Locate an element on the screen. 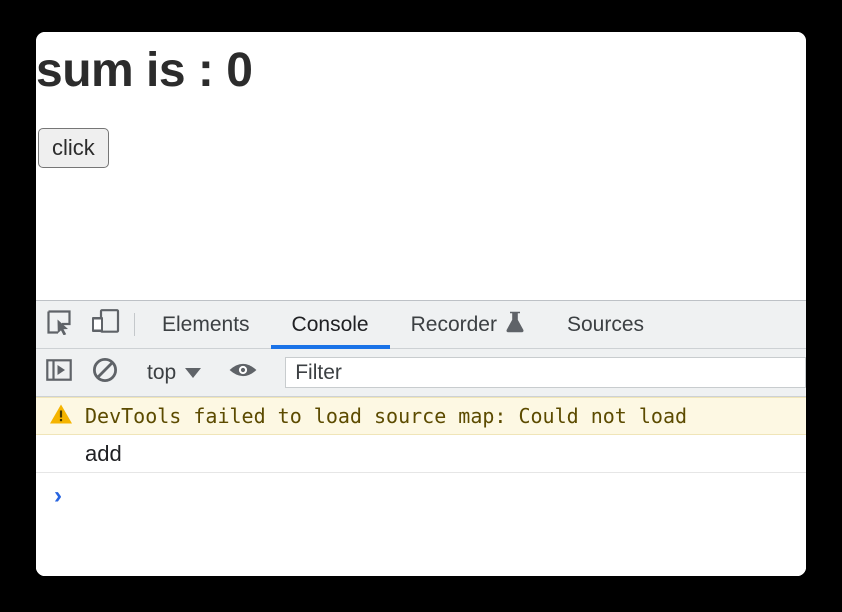  tab-console: Console is located at coordinates (330, 325).